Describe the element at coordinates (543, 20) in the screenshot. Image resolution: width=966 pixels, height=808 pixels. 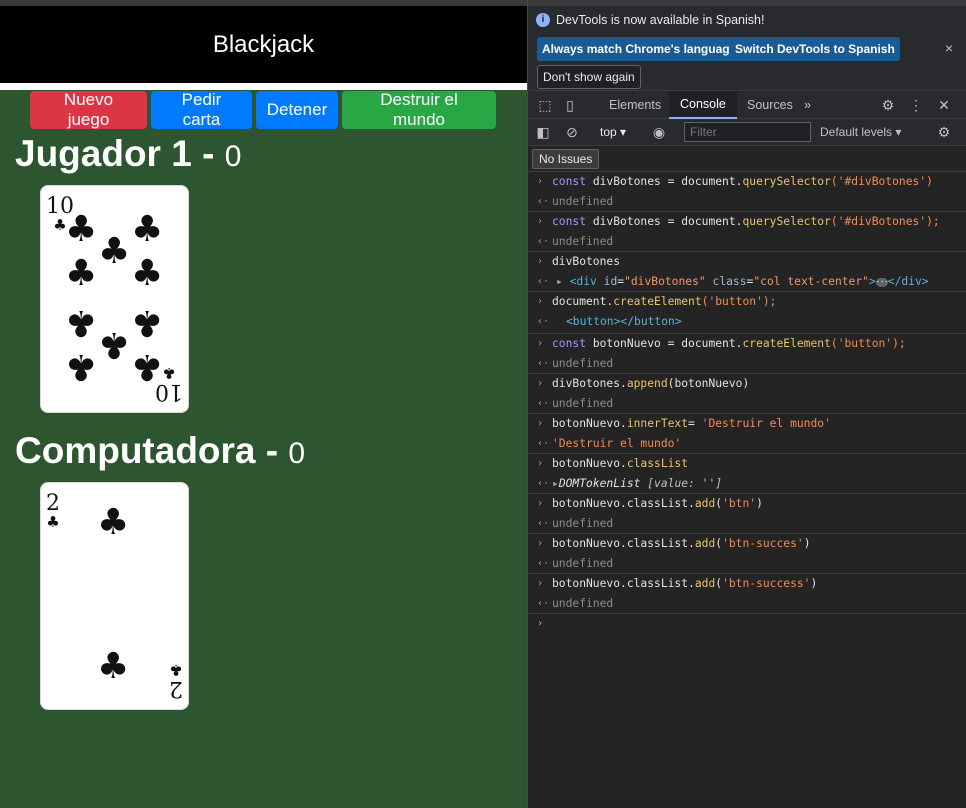
I see `info-icon: i` at that location.